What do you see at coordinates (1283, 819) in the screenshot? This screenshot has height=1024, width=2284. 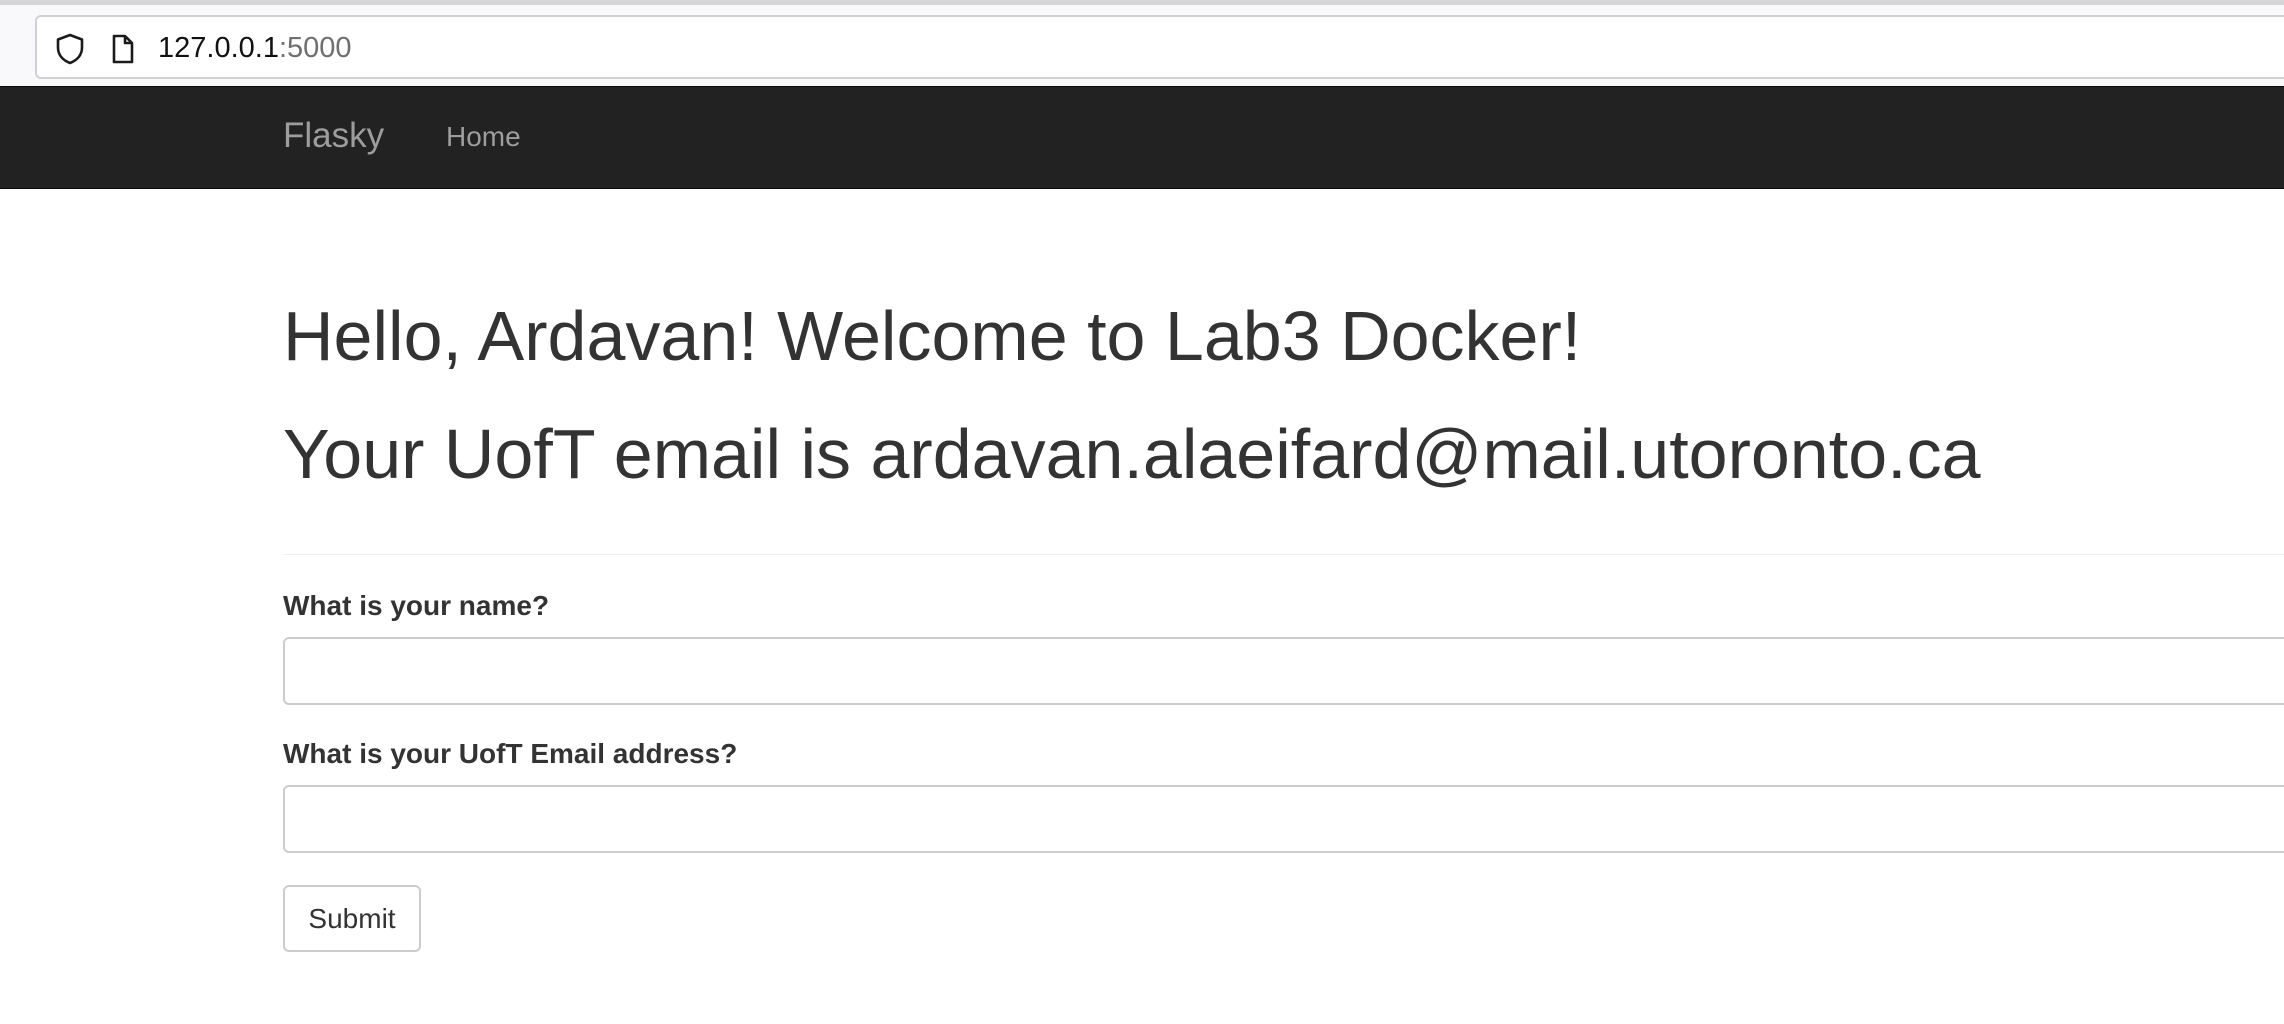 I see `email-input` at bounding box center [1283, 819].